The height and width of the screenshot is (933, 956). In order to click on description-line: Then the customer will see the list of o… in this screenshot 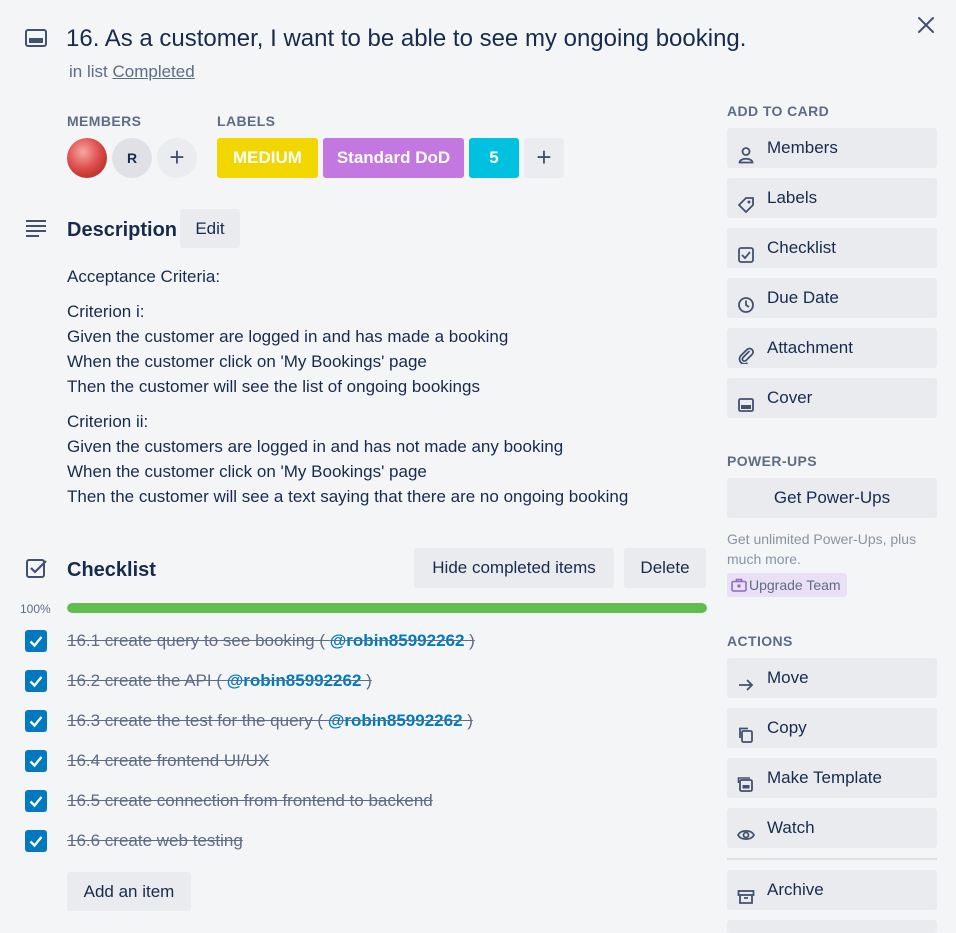, I will do `click(273, 386)`.